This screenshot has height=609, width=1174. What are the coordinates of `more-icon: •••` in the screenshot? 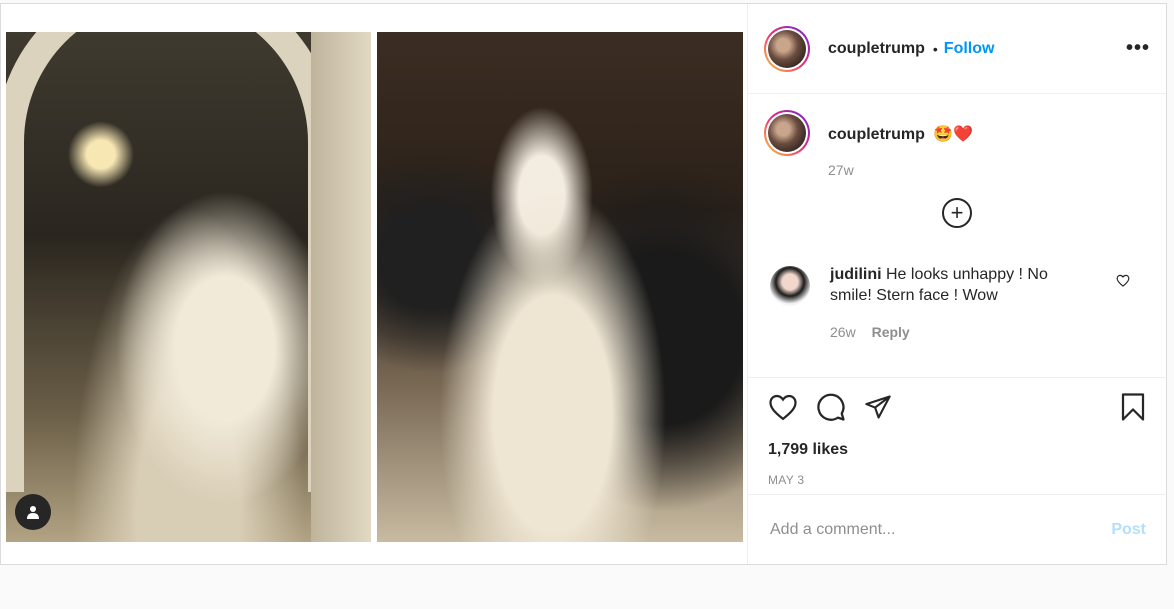 It's located at (1138, 48).